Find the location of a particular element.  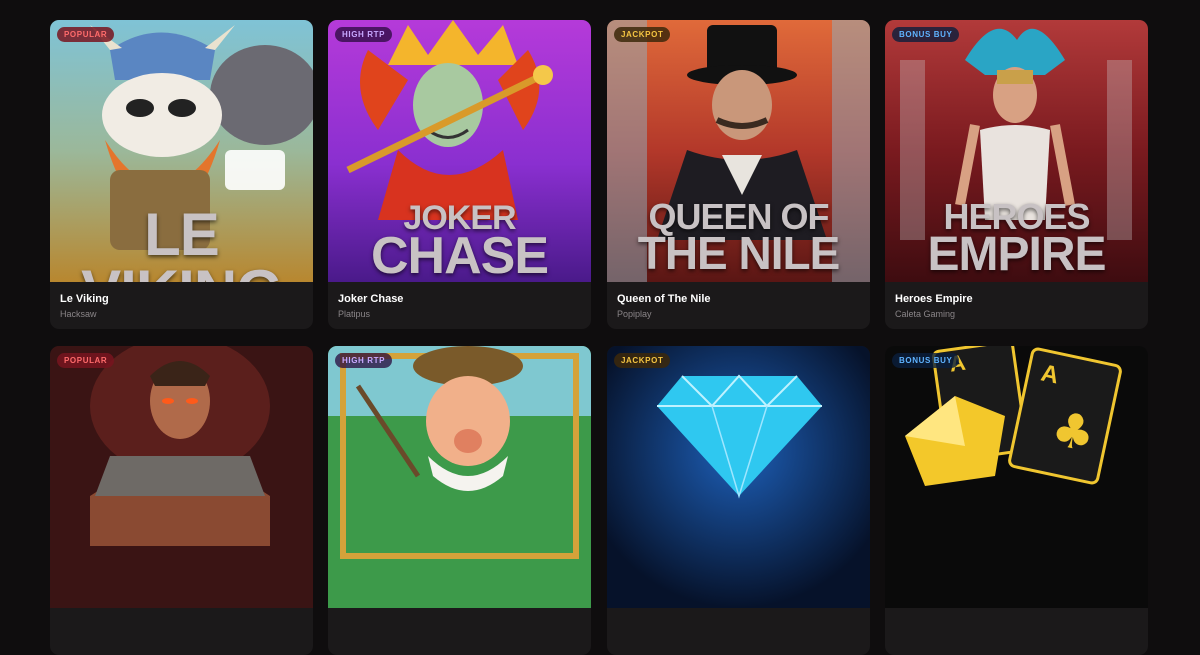

game-title: Queen of The Nile is located at coordinates (664, 299).